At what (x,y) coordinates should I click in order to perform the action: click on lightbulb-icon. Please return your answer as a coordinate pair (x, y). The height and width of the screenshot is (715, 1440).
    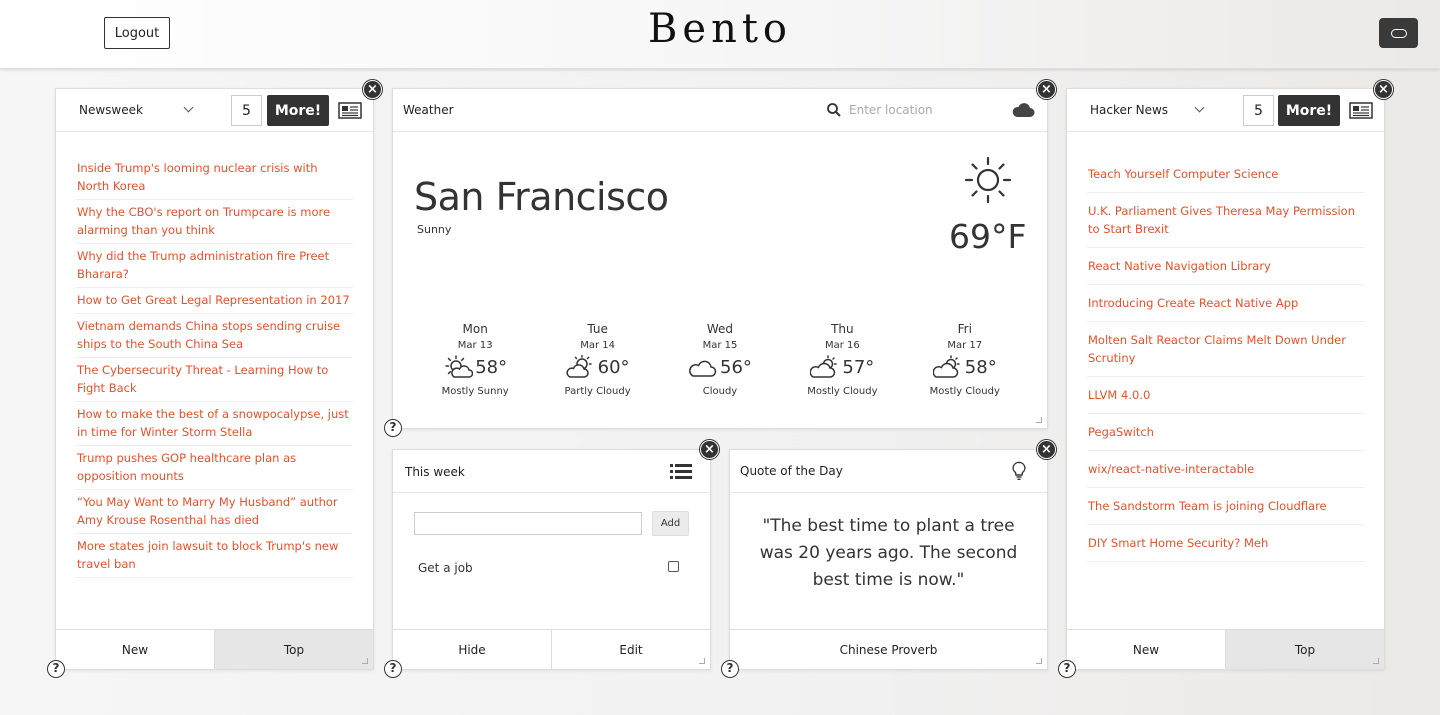
    Looking at the image, I should click on (1019, 471).